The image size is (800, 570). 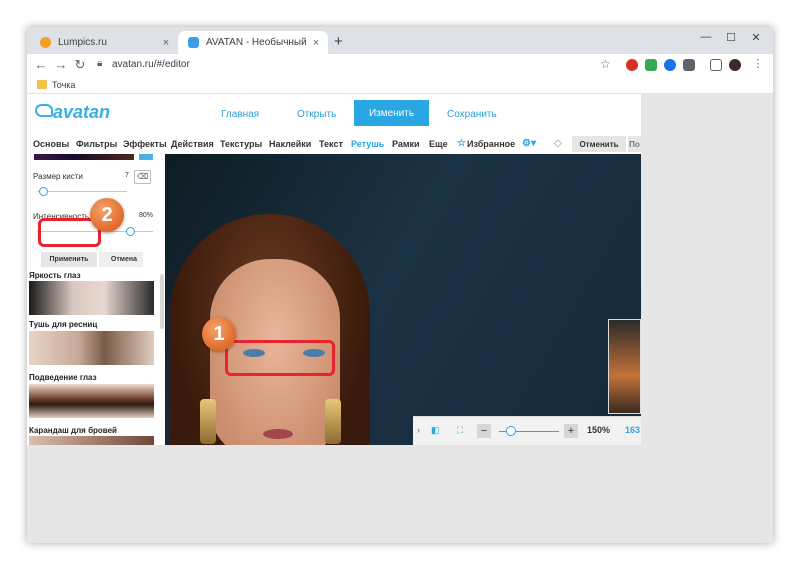 What do you see at coordinates (208, 421) in the screenshot?
I see `photo-earring-left` at bounding box center [208, 421].